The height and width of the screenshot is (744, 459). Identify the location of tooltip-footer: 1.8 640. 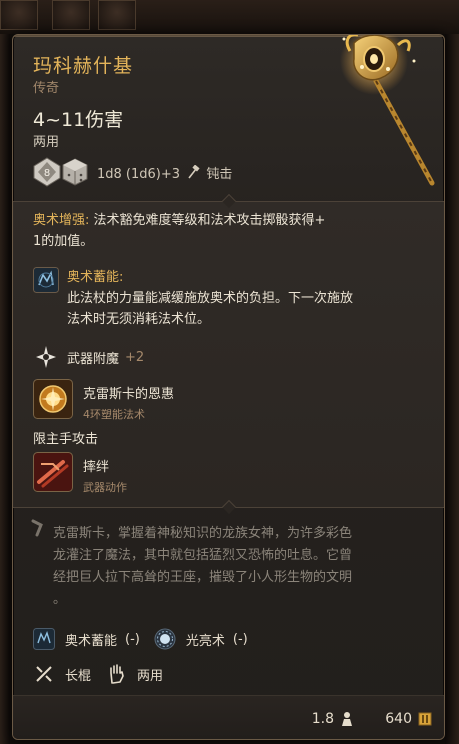
(228, 717).